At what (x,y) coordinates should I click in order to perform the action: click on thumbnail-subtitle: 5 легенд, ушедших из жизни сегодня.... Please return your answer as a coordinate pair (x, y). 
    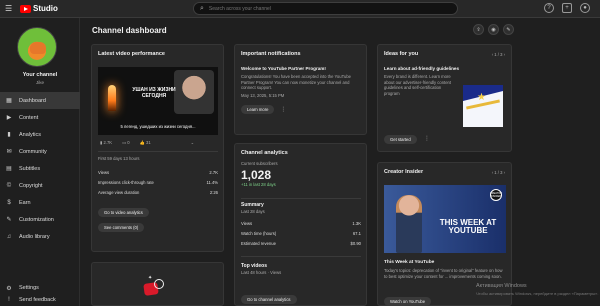
    Looking at the image, I should click on (158, 126).